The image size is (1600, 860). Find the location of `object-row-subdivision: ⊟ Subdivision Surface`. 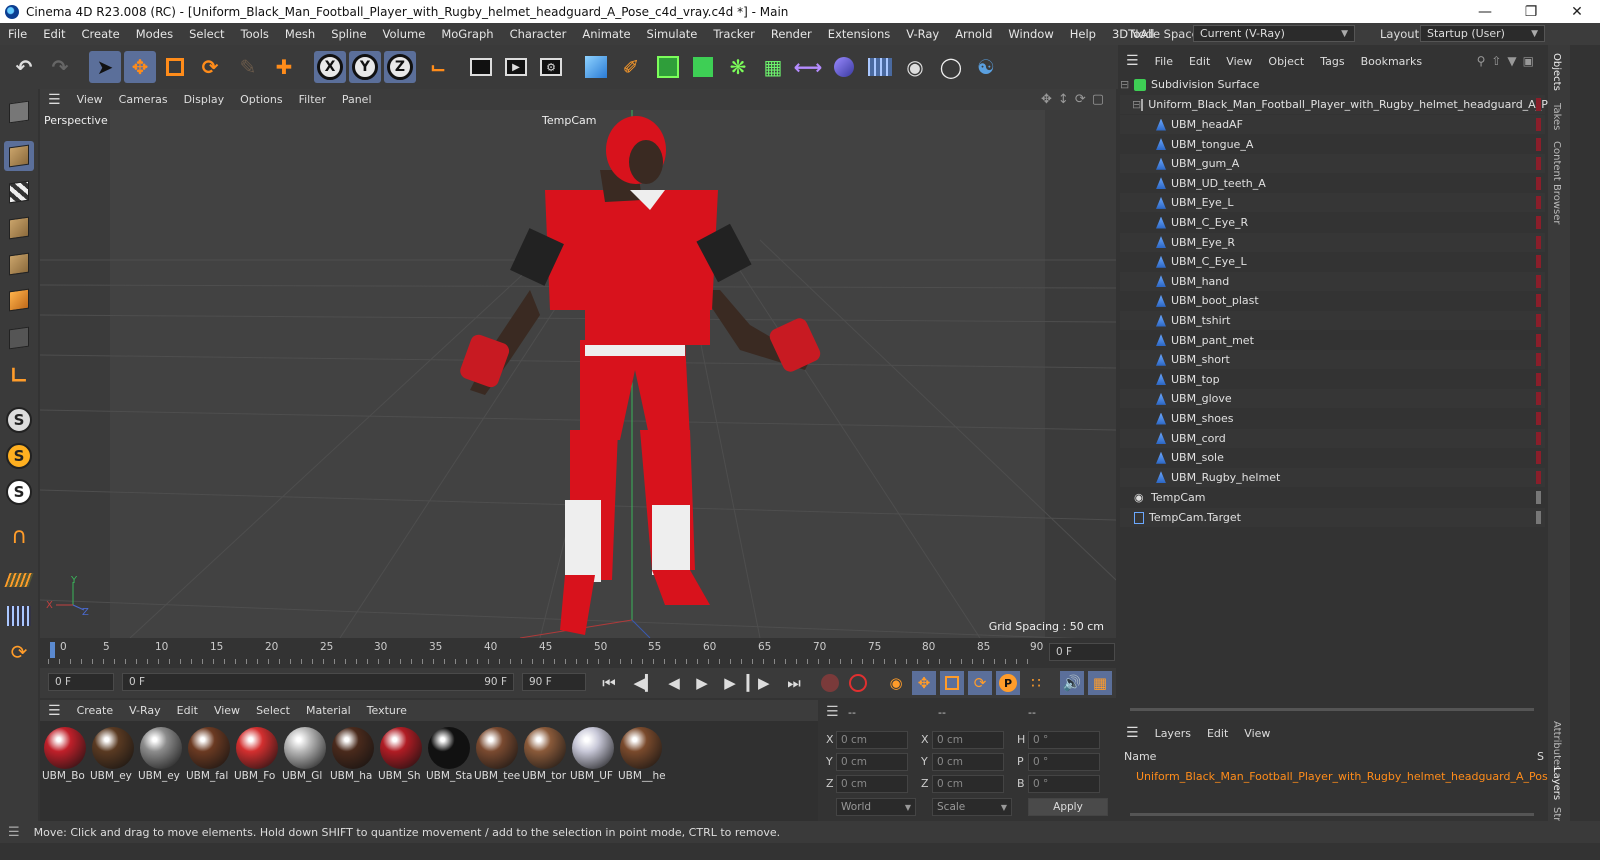

object-row-subdivision: ⊟ Subdivision Surface is located at coordinates (1332, 84).